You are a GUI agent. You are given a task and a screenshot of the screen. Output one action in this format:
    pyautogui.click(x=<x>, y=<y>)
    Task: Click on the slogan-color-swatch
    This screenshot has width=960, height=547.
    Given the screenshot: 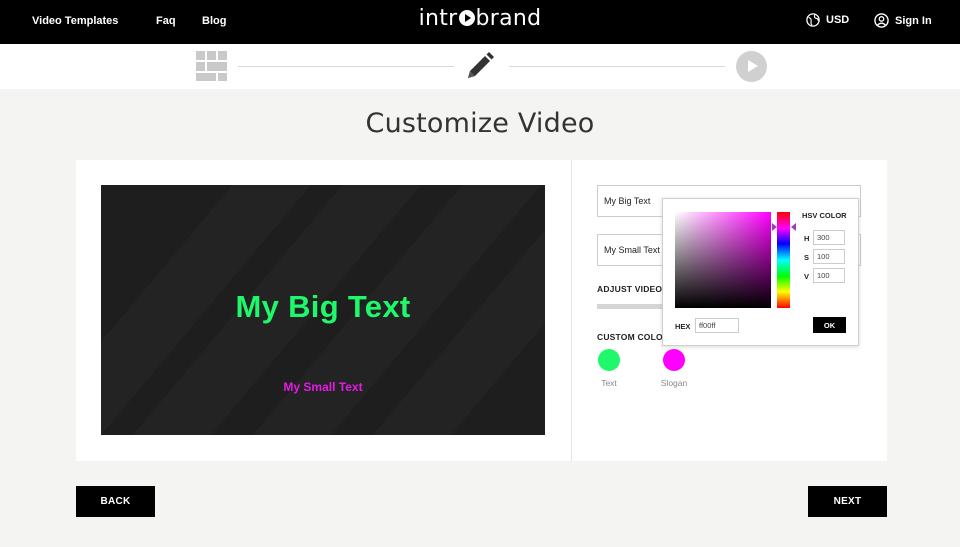 What is the action you would take?
    pyautogui.click(x=674, y=360)
    